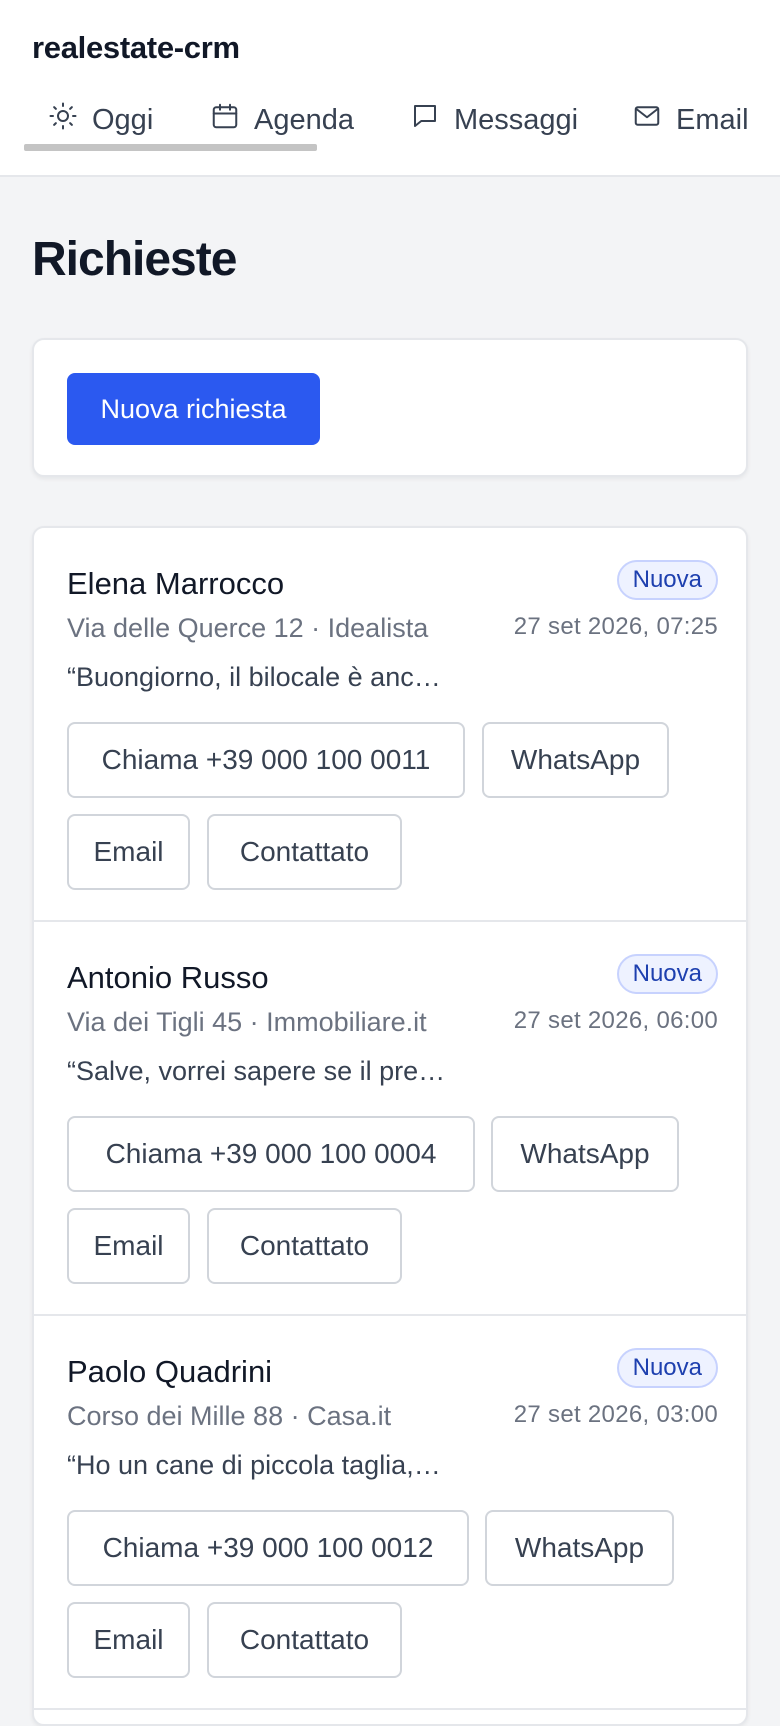  Describe the element at coordinates (63, 120) in the screenshot. I see `sun-icon` at that location.